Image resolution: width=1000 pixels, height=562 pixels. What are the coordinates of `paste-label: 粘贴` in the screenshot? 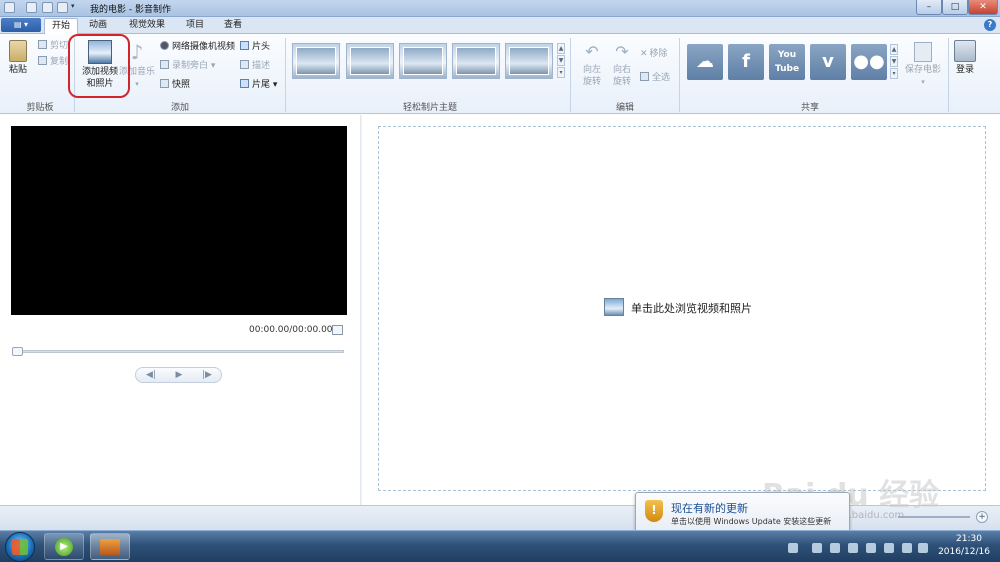 It's located at (17, 70).